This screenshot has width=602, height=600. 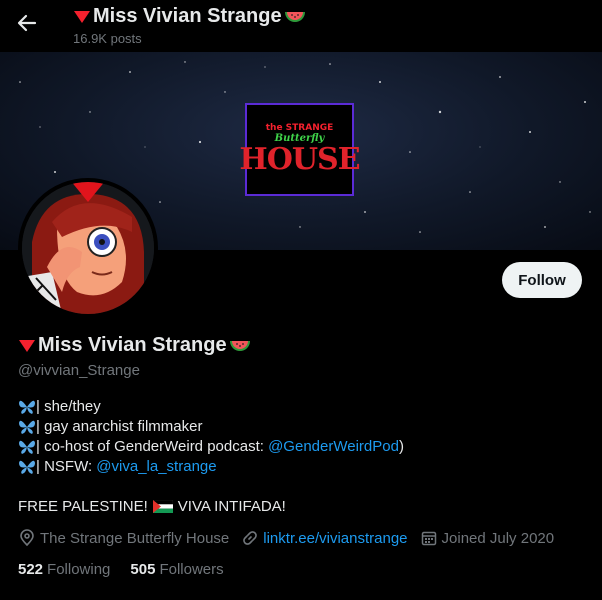 I want to click on bio-nsfw-text: | NSFW:, so click(x=66, y=466).